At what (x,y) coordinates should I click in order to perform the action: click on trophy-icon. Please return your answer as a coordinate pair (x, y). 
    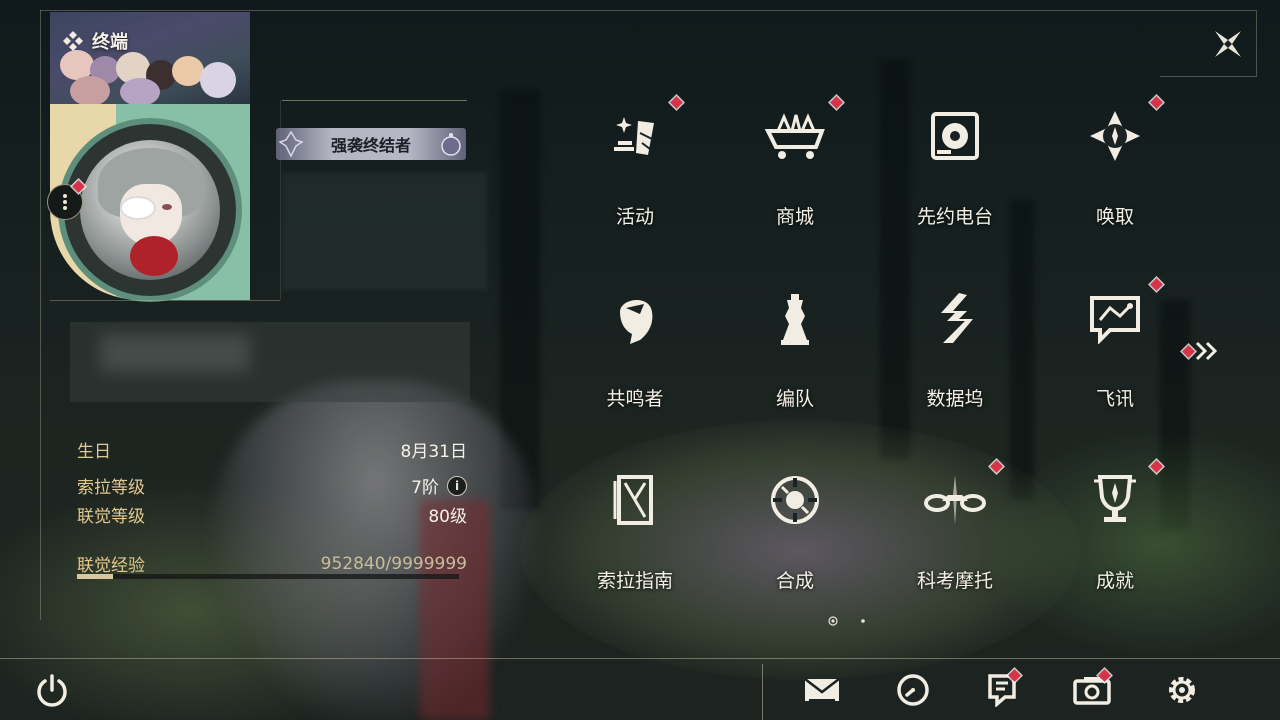
    Looking at the image, I should click on (1115, 498).